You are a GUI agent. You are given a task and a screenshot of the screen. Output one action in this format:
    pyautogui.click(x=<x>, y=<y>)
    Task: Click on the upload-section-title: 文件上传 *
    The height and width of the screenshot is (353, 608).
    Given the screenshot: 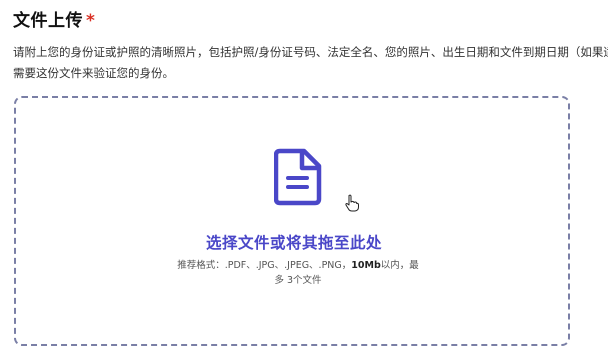 What is the action you would take?
    pyautogui.click(x=54, y=18)
    